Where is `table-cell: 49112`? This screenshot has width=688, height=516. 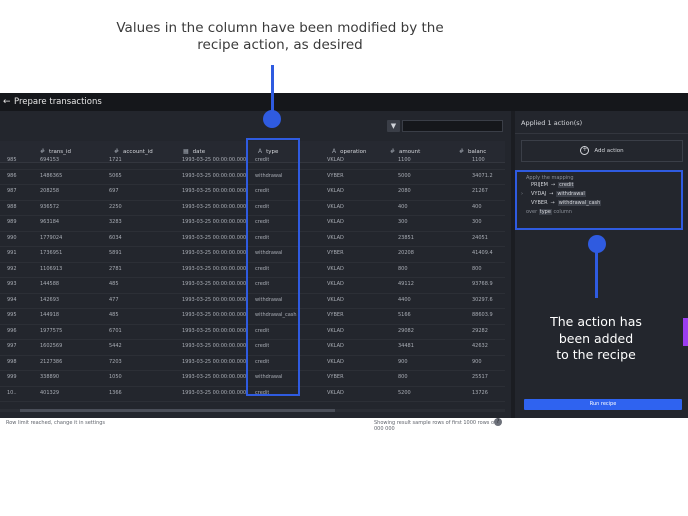
table-cell: 49112 is located at coordinates (406, 284).